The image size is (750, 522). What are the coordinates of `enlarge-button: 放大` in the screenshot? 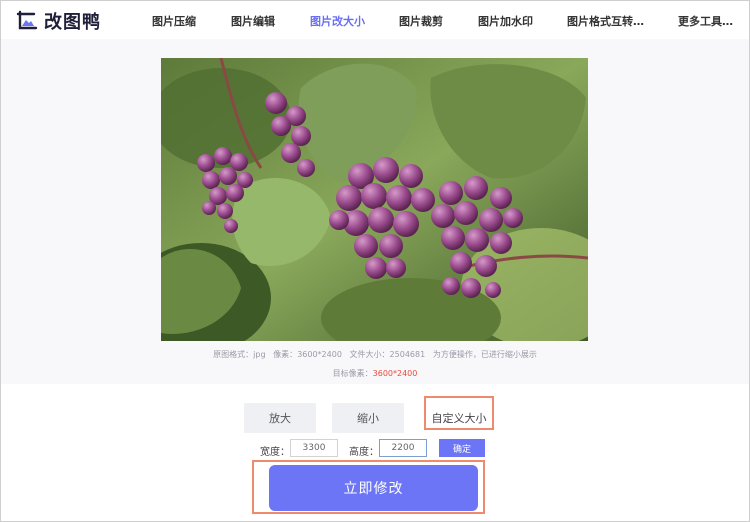 It's located at (280, 418).